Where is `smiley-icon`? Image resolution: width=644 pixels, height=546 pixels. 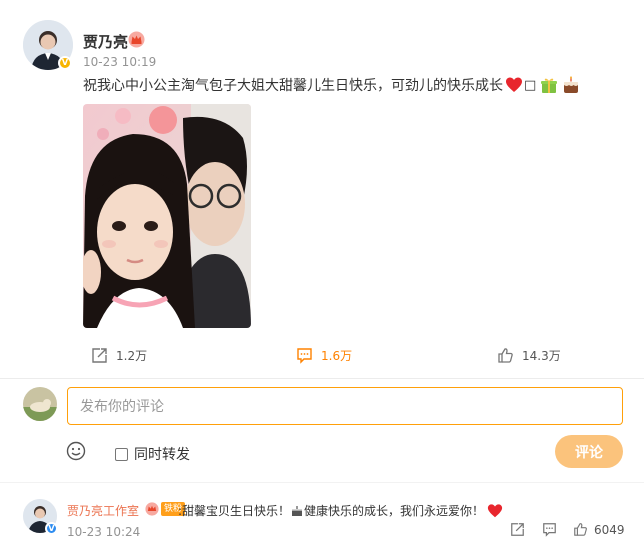
smiley-icon is located at coordinates (76, 451).